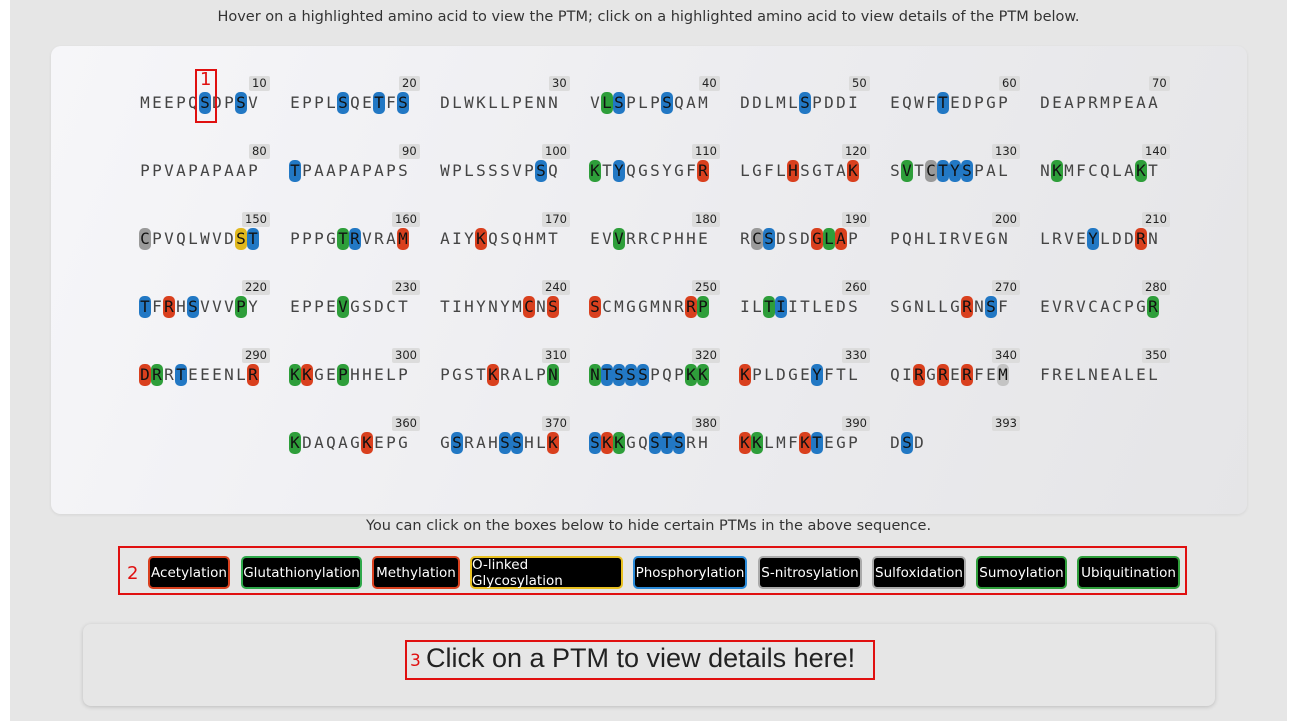  I want to click on ptm-residue: I, so click(781, 307).